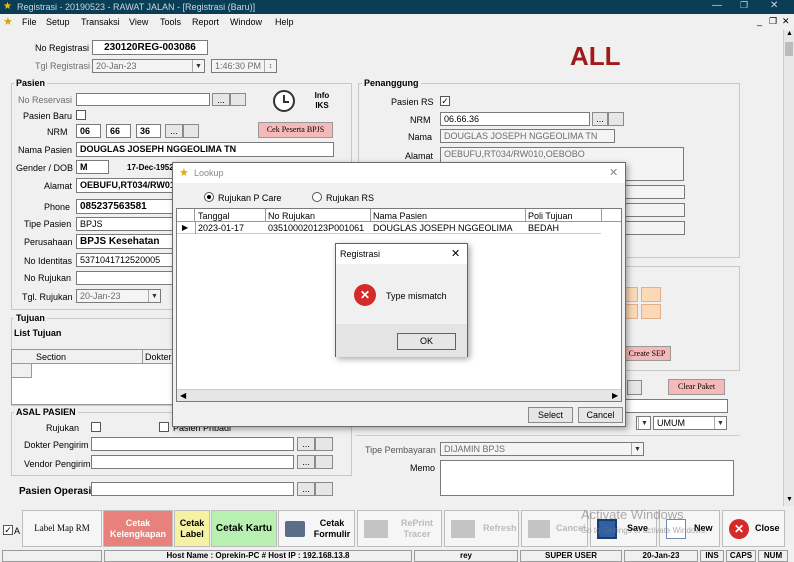 Image resolution: width=794 pixels, height=562 pixels. What do you see at coordinates (717, 5) in the screenshot?
I see `minimize-icon: —` at bounding box center [717, 5].